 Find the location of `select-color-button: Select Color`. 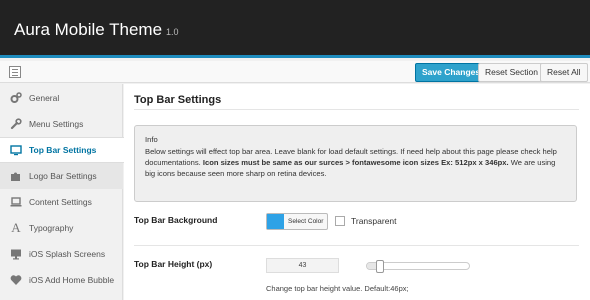

select-color-button: Select Color is located at coordinates (297, 221).